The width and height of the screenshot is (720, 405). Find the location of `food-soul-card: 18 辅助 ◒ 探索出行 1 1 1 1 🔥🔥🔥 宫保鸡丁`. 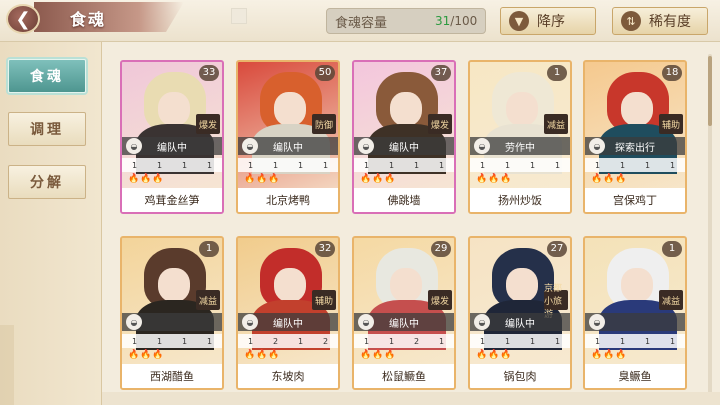

food-soul-card: 18 辅助 ◒ 探索出行 1 1 1 1 🔥🔥🔥 宫保鸡丁 is located at coordinates (635, 137).